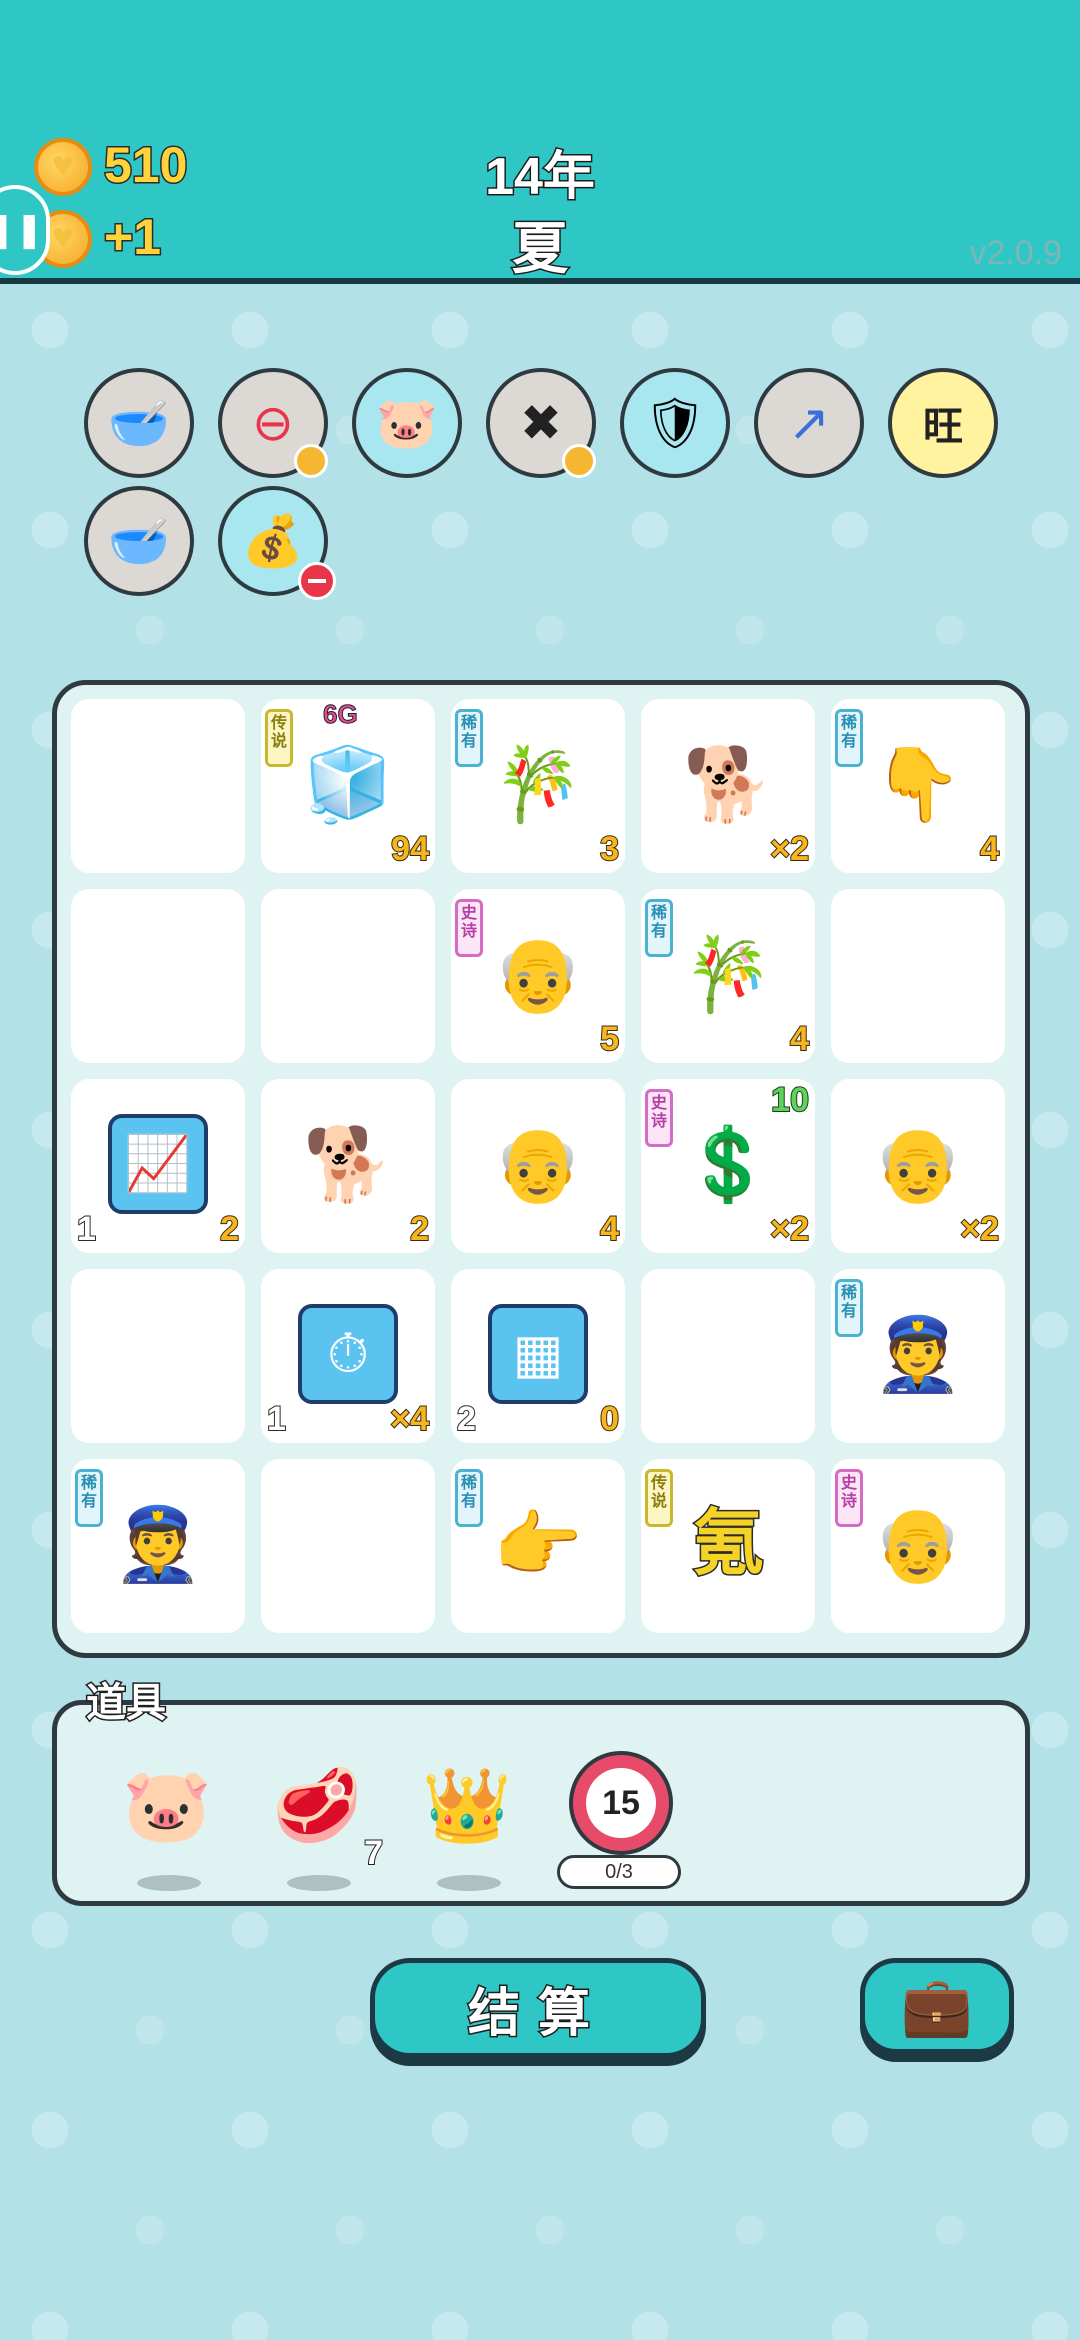 Image resolution: width=1080 pixels, height=2340 pixels. I want to click on sad-old-man-icon: 👴, so click(918, 1544).